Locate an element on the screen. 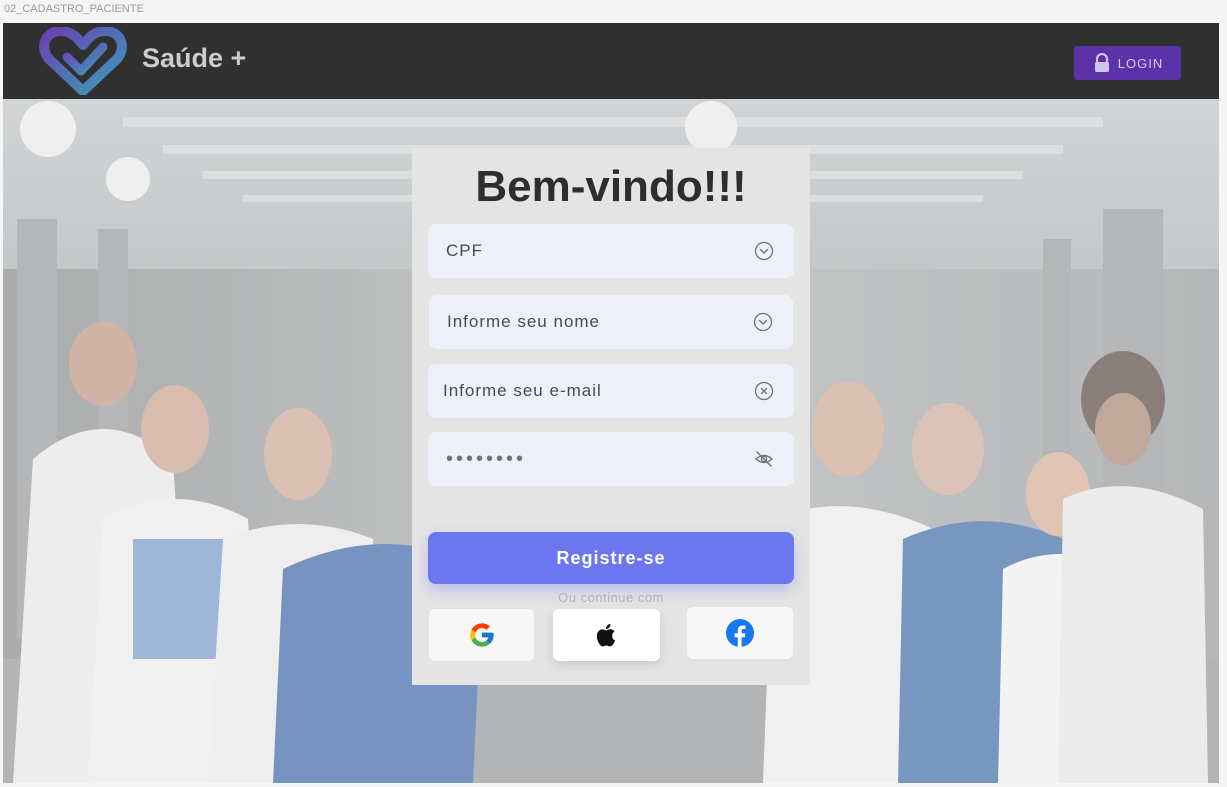 This screenshot has width=1227, height=787. name-placeholder: Informe seu nome is located at coordinates (524, 321).